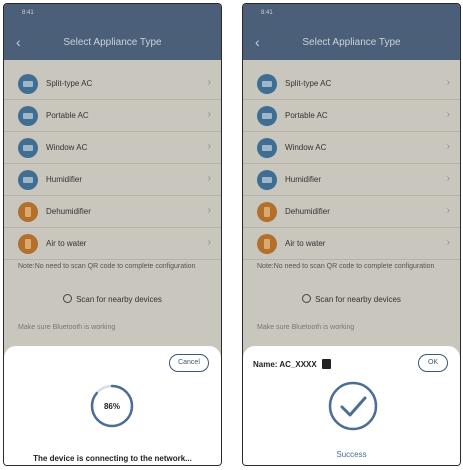 This screenshot has height=470, width=463. I want to click on checkmark-circle-icon, so click(353, 406).